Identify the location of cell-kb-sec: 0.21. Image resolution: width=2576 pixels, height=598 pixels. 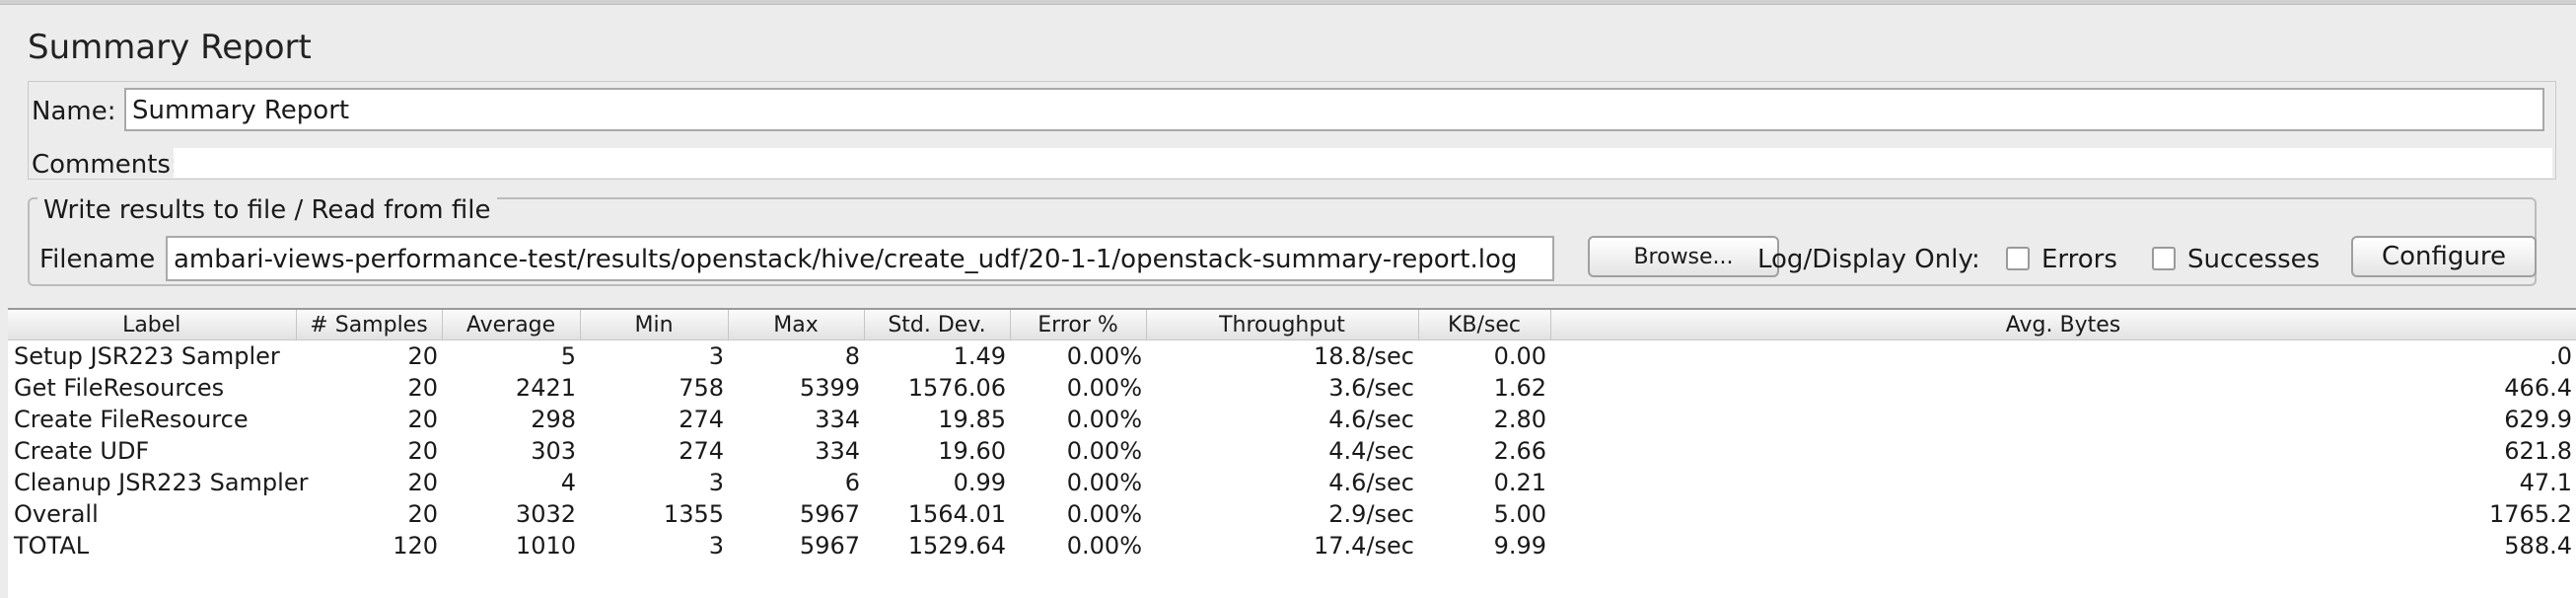
(1519, 482).